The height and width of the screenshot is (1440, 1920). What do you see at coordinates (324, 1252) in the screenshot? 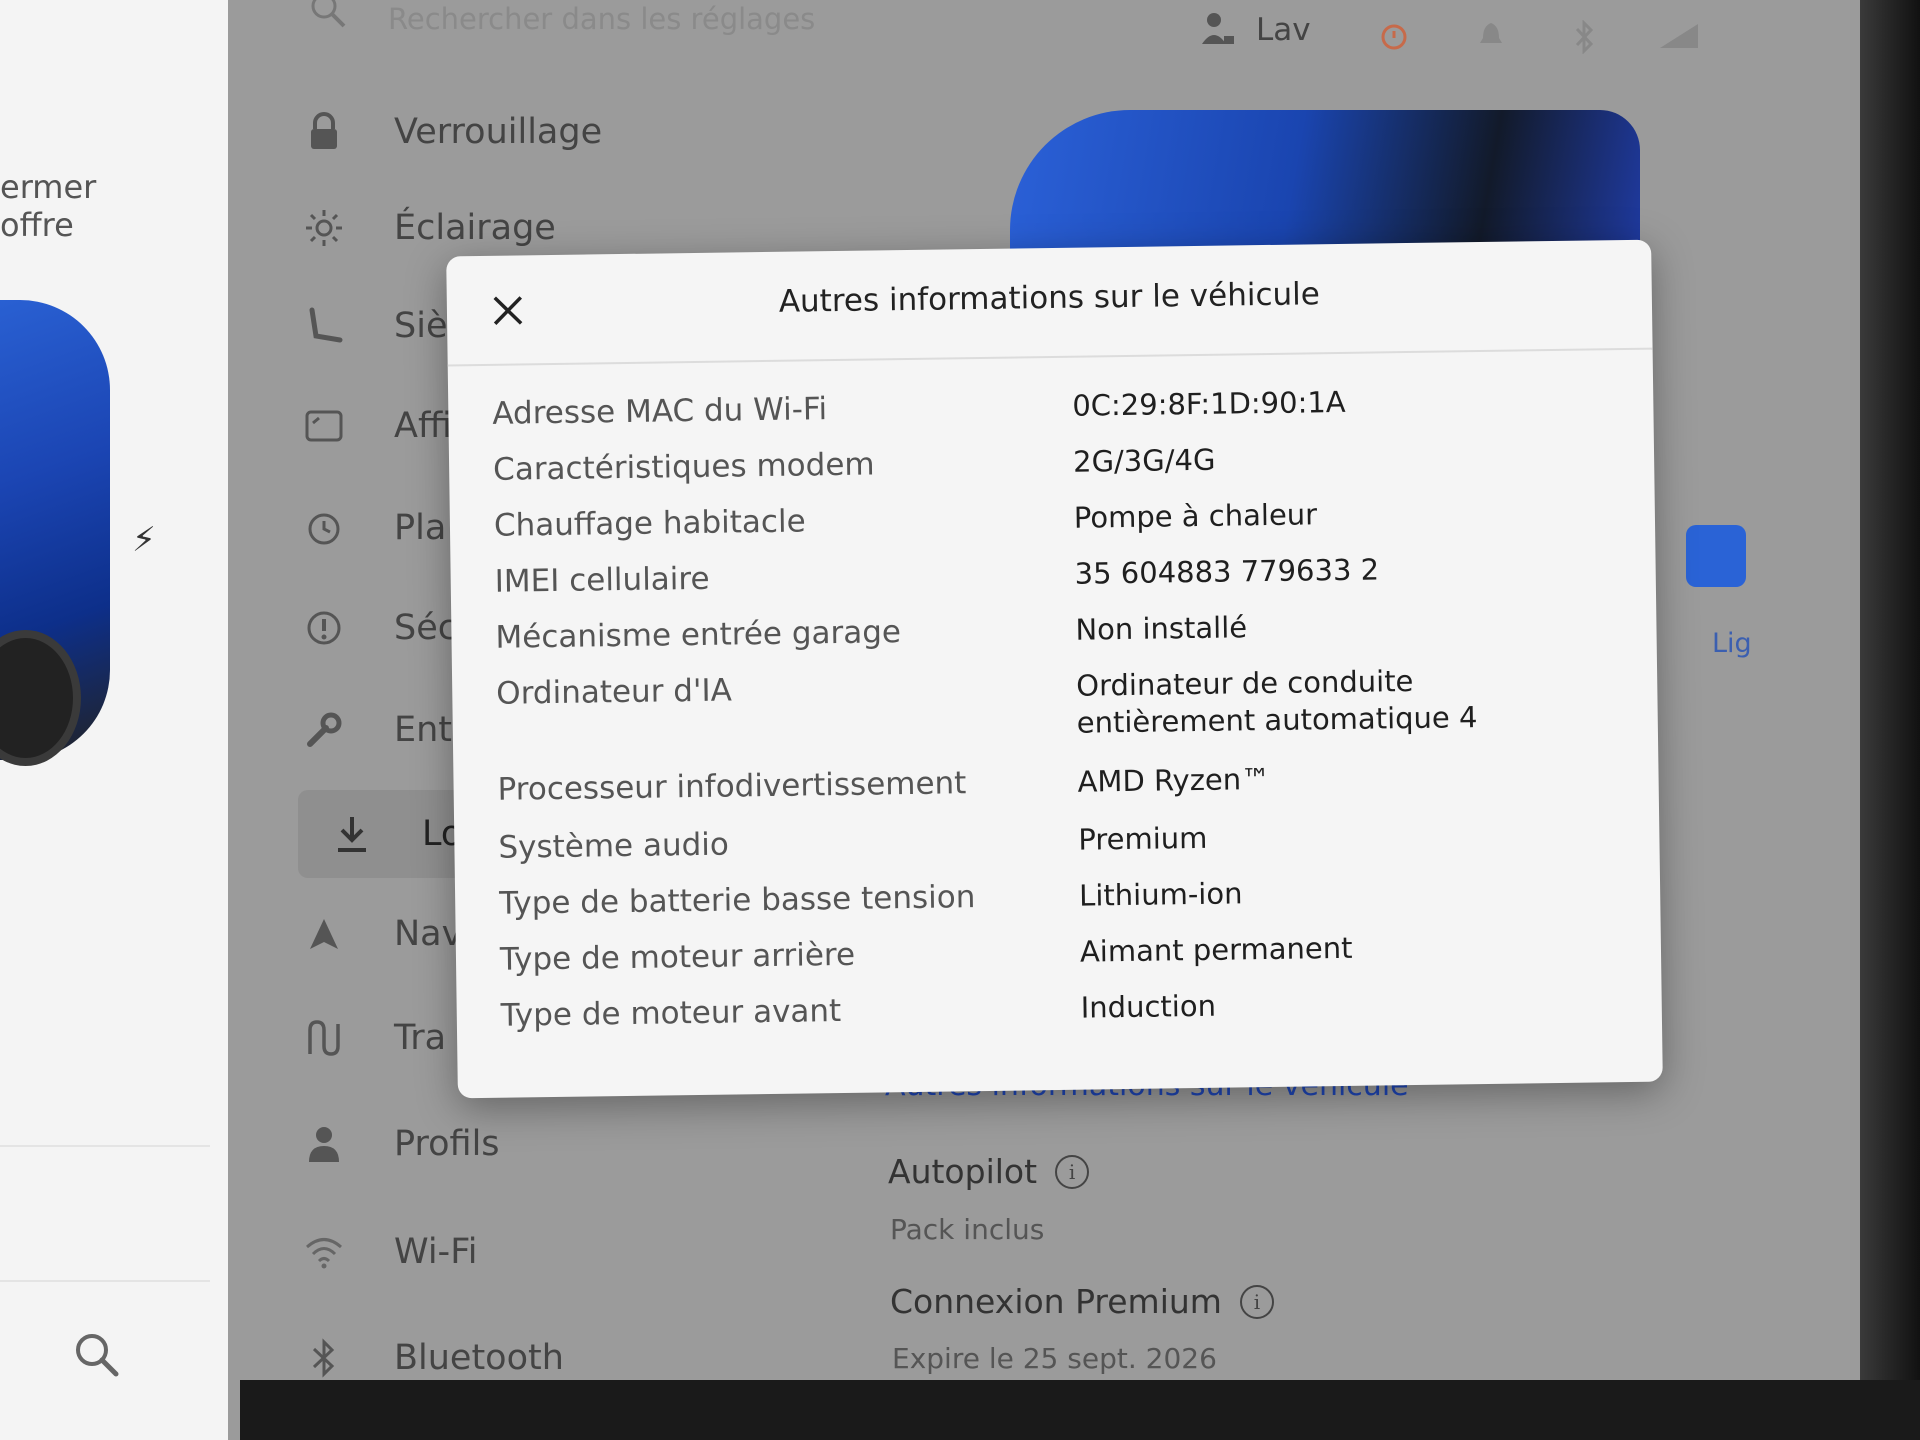
I see `wifi-icon` at bounding box center [324, 1252].